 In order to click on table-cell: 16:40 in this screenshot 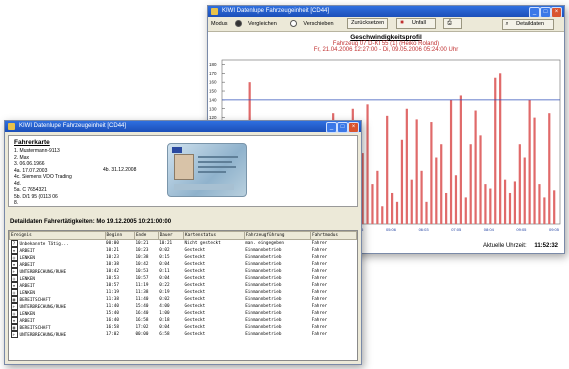, I will do `click(112, 320)`.